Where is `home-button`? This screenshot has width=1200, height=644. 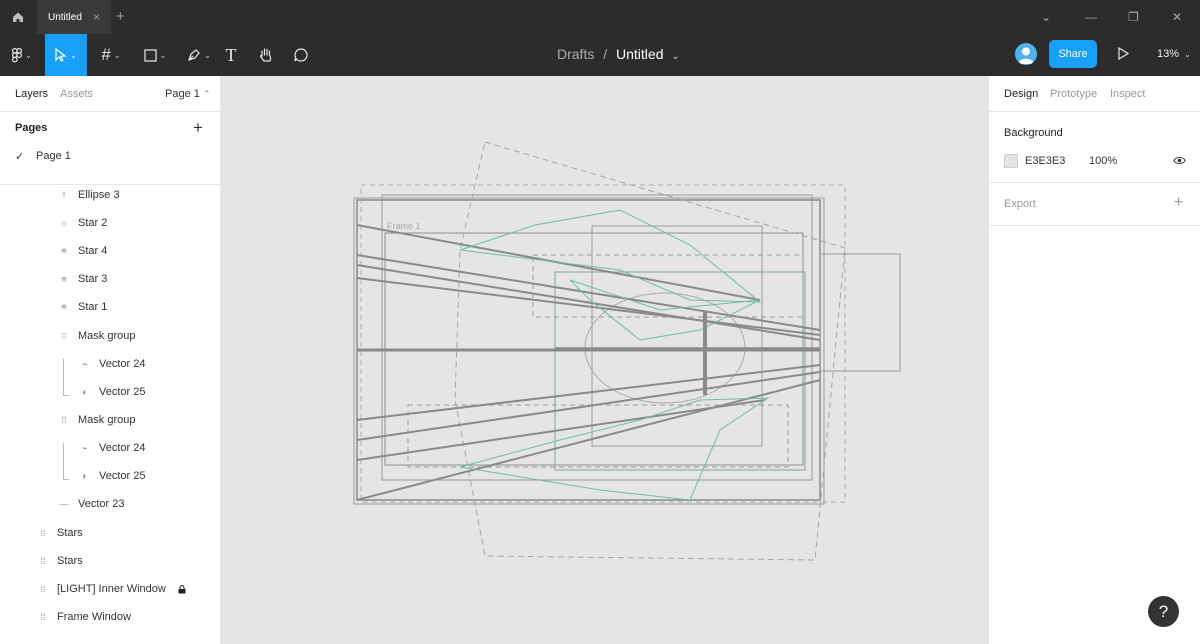
home-button is located at coordinates (18, 17).